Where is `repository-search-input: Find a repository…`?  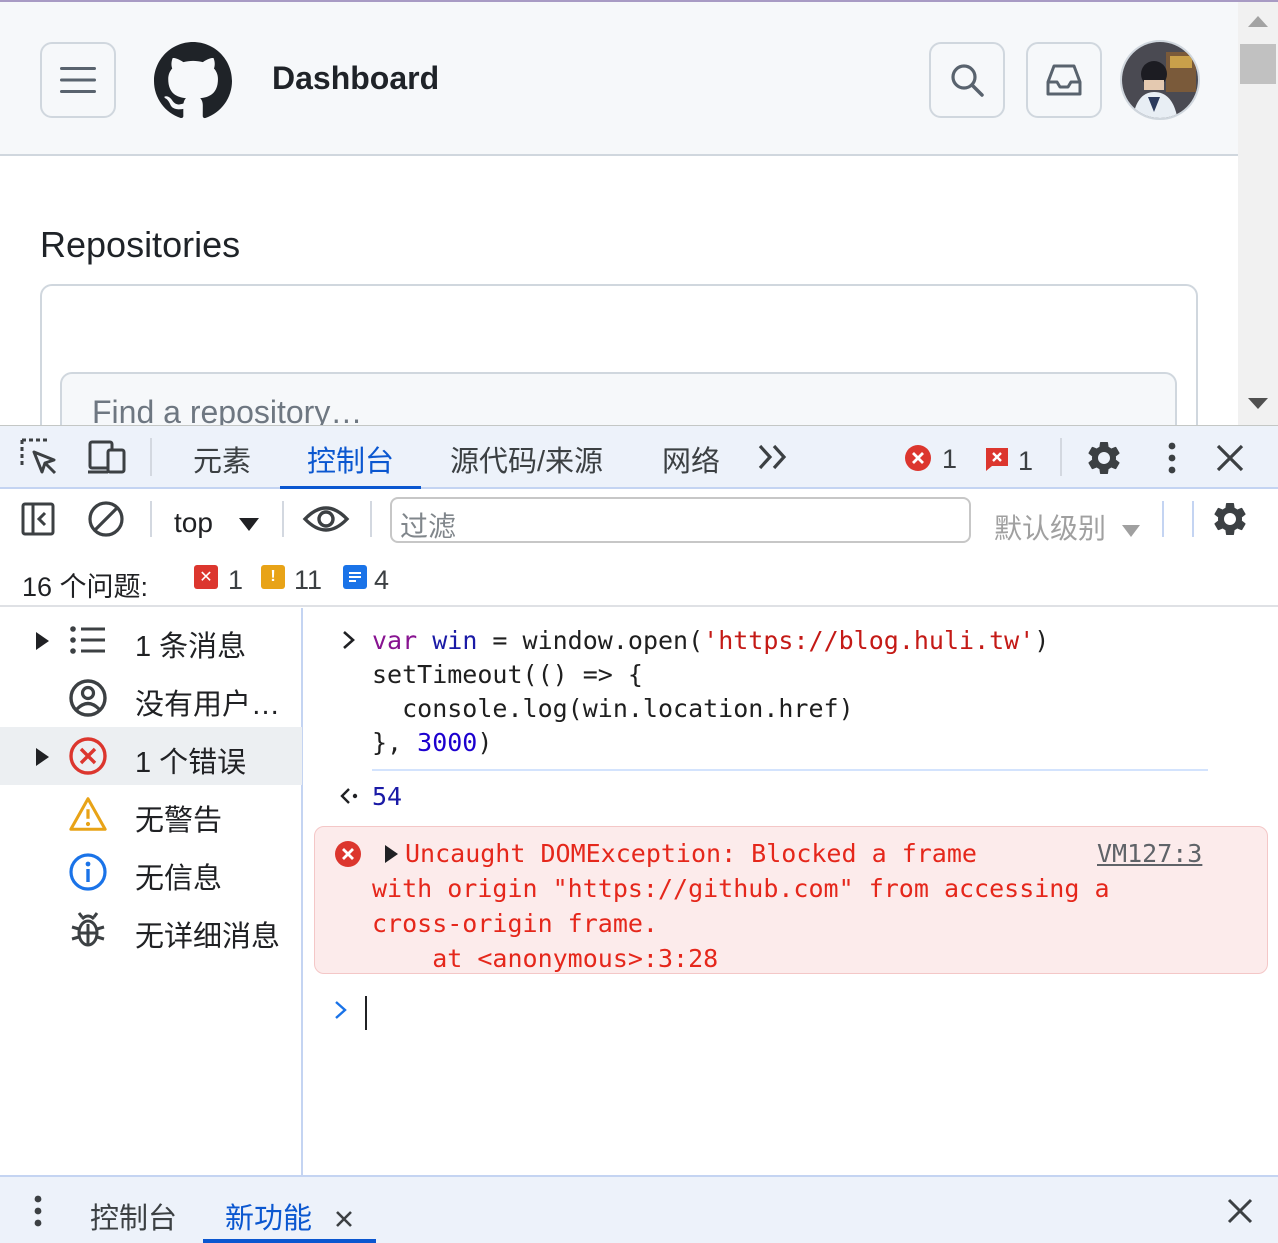 repository-search-input: Find a repository… is located at coordinates (618, 398).